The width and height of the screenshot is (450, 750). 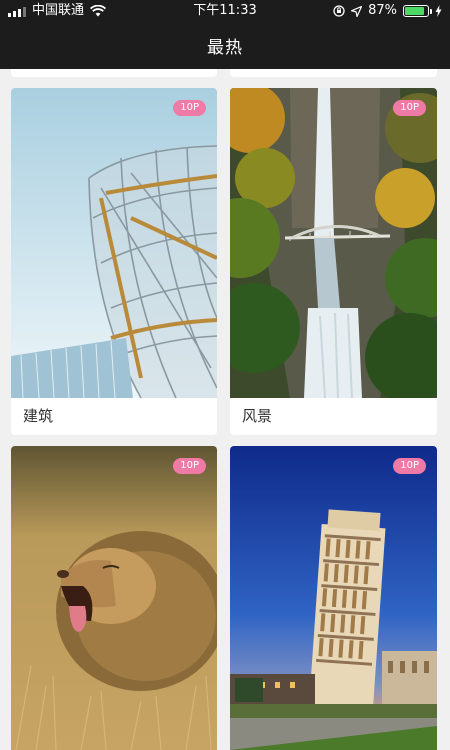 What do you see at coordinates (417, 11) in the screenshot?
I see `battery-icon` at bounding box center [417, 11].